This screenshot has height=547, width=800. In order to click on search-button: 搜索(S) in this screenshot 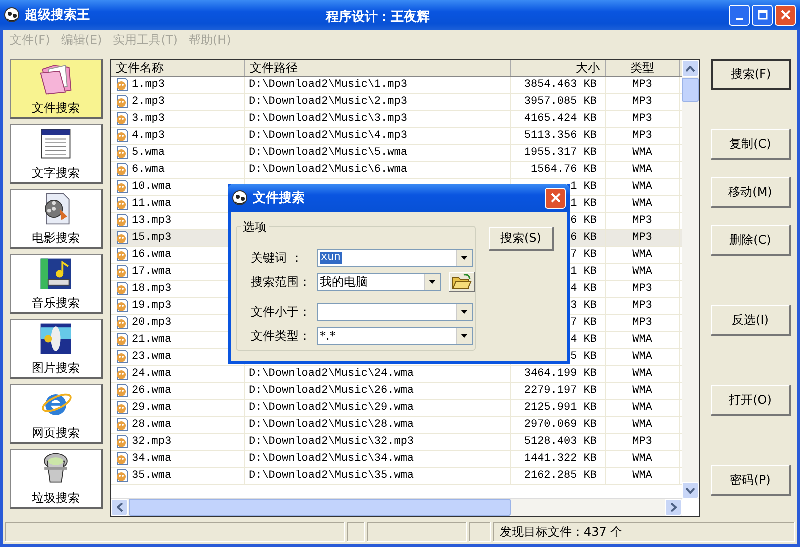, I will do `click(521, 239)`.